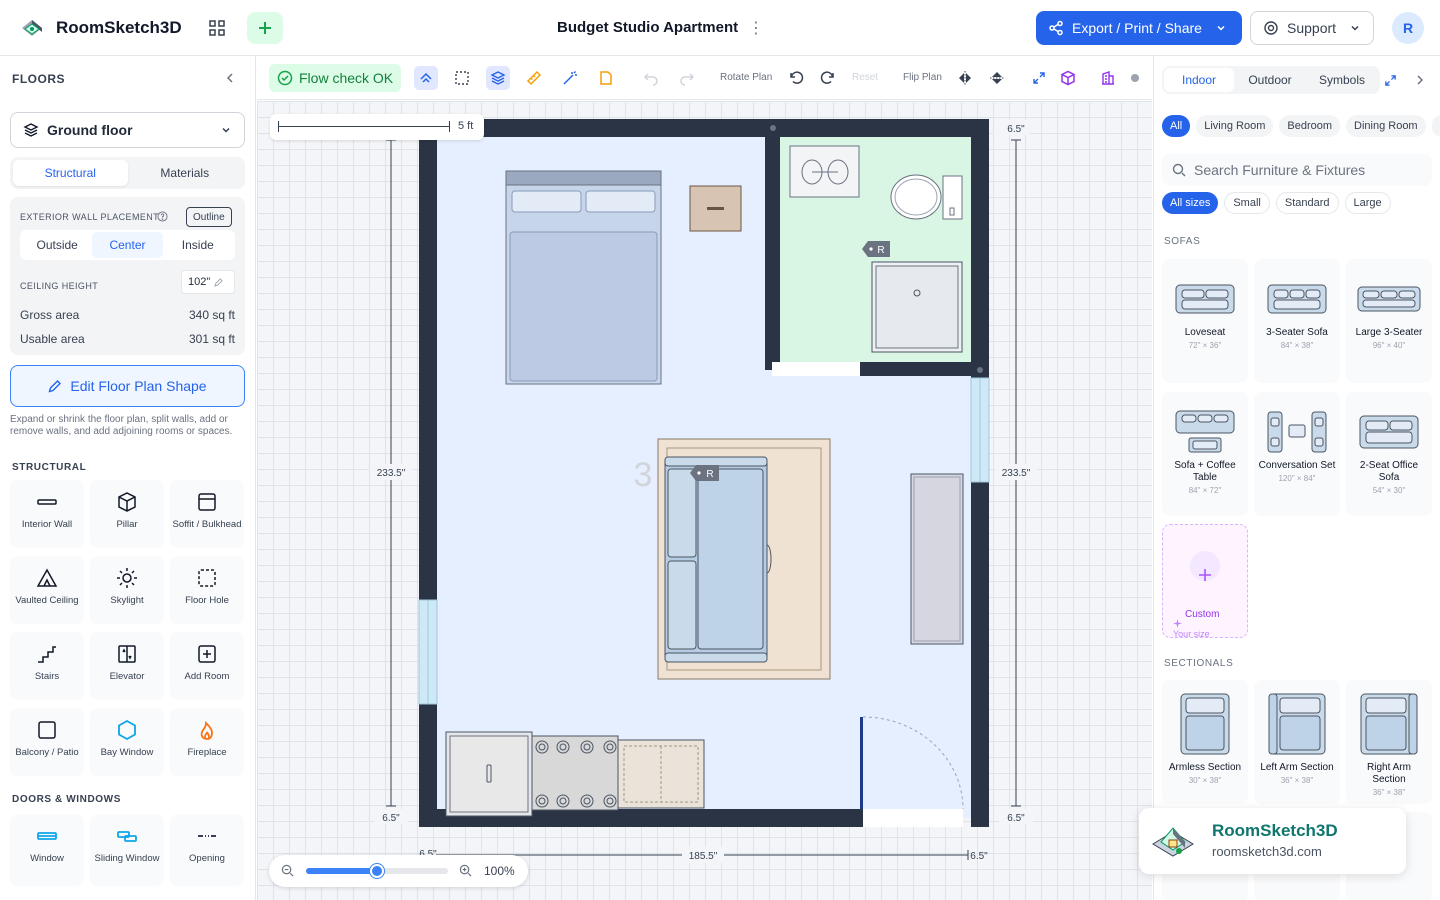 The height and width of the screenshot is (900, 1440). What do you see at coordinates (913, 818) in the screenshot?
I see `entry-door-opening` at bounding box center [913, 818].